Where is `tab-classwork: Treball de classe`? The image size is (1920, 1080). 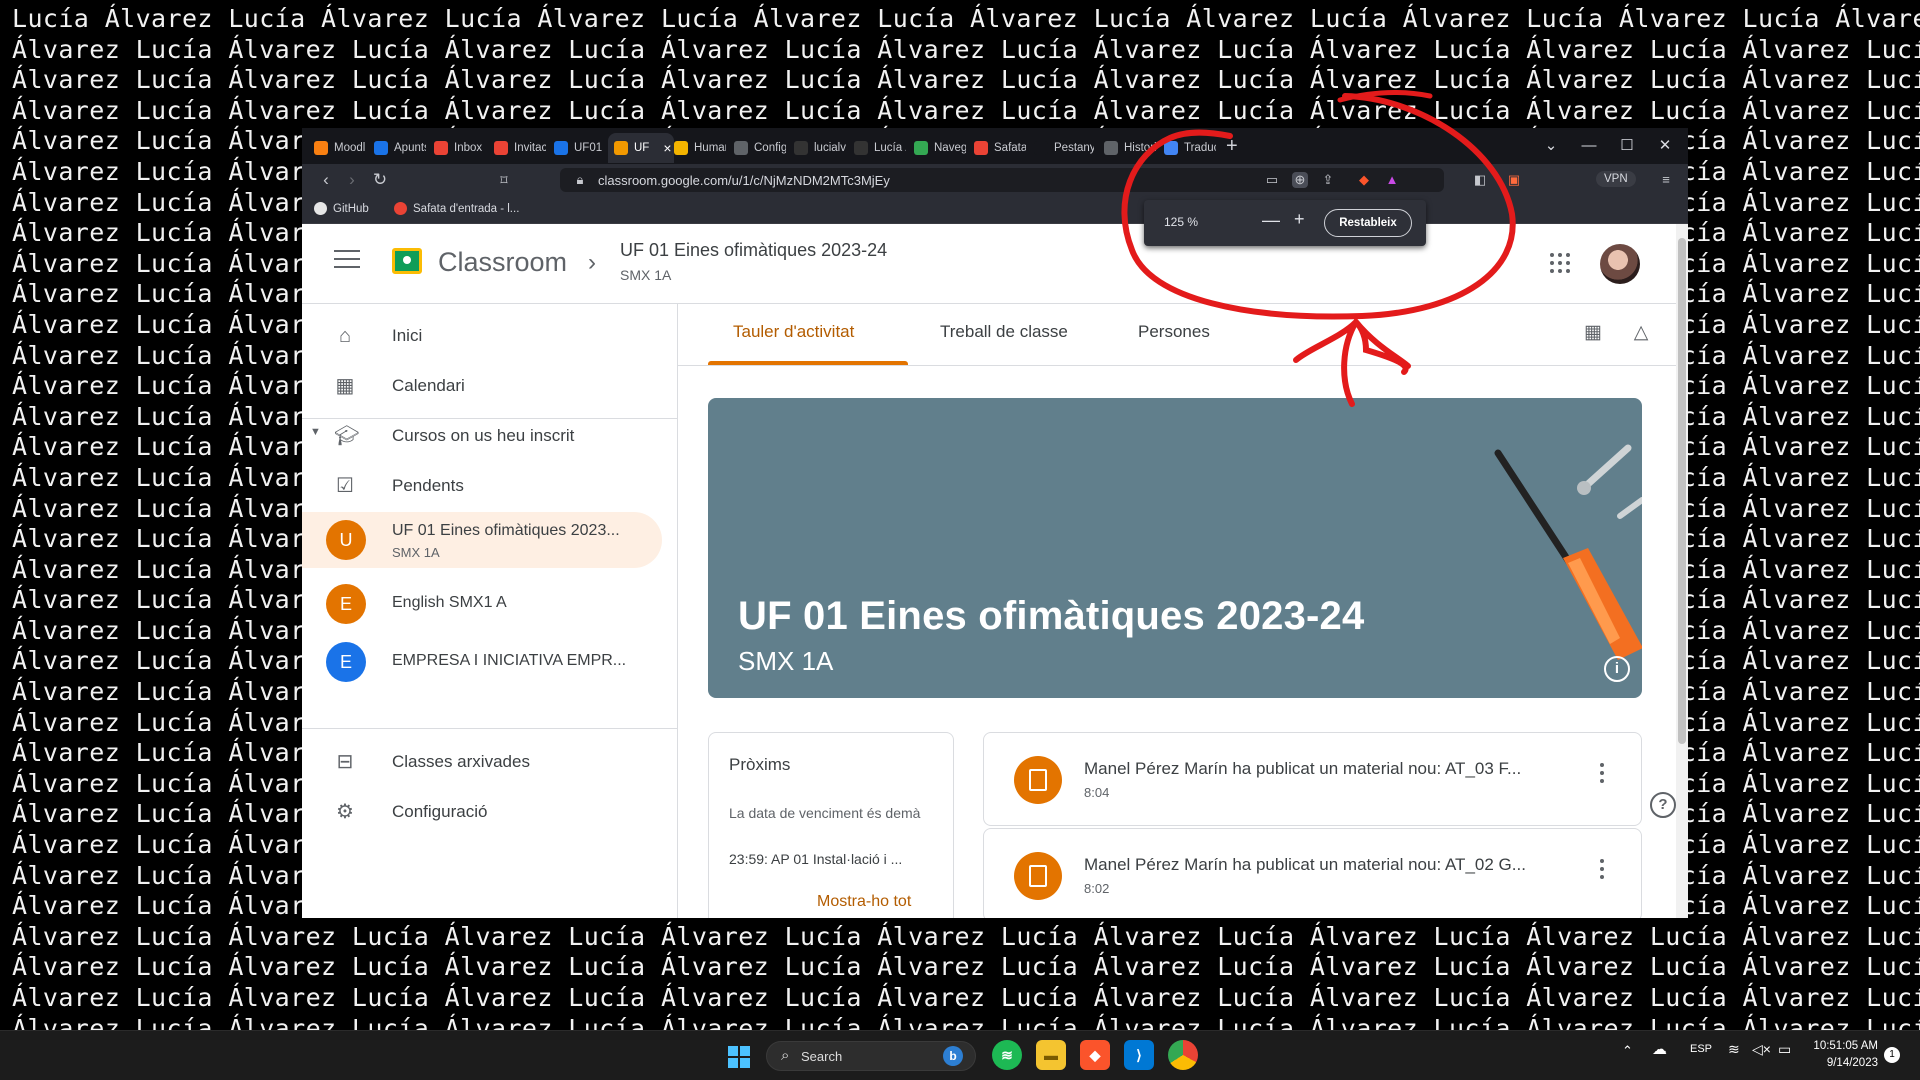 tab-classwork: Treball de classe is located at coordinates (1004, 332).